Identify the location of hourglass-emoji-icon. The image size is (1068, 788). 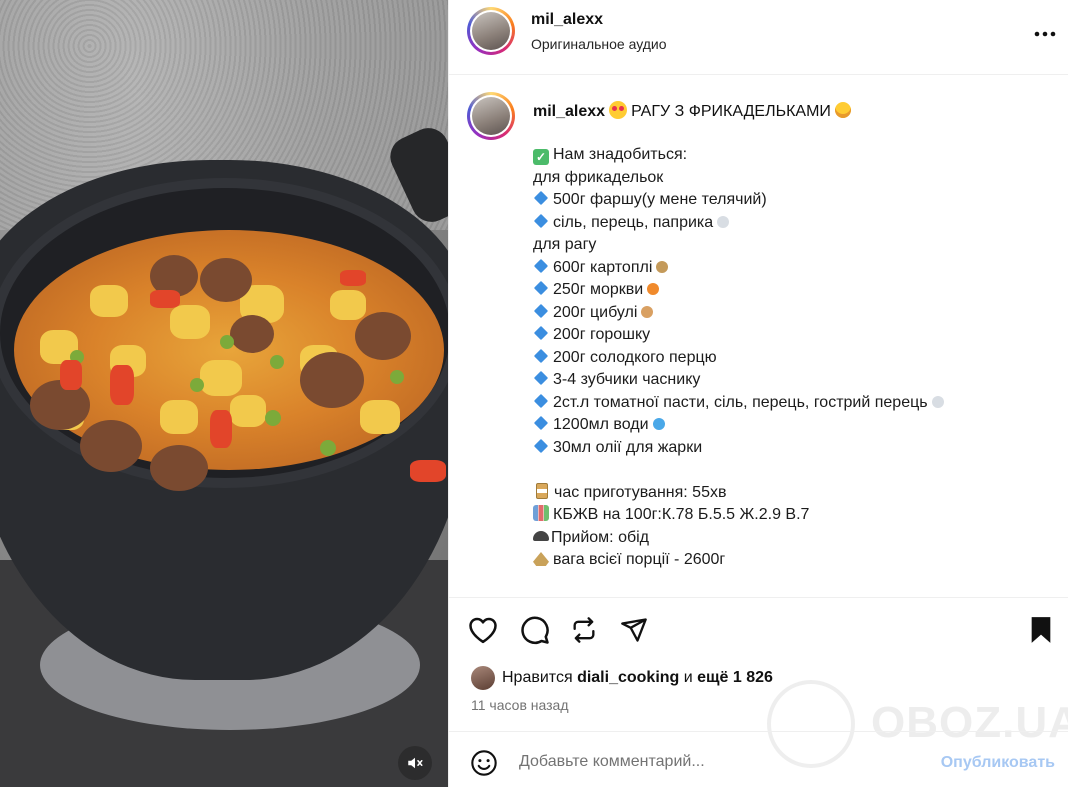
(542, 490).